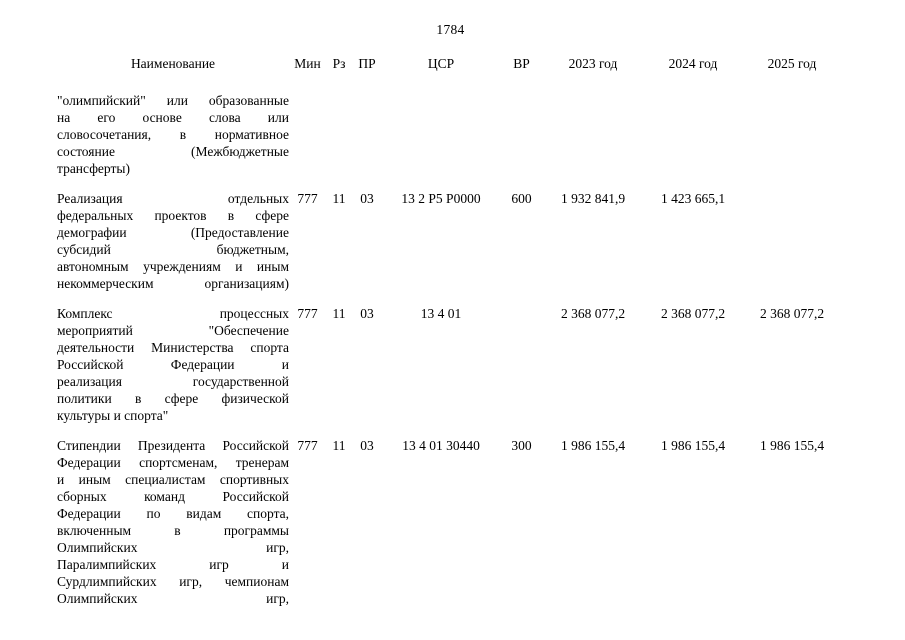 The height and width of the screenshot is (640, 905). What do you see at coordinates (173, 151) in the screenshot?
I see `name-text-line: состояние (Межбюджетные` at bounding box center [173, 151].